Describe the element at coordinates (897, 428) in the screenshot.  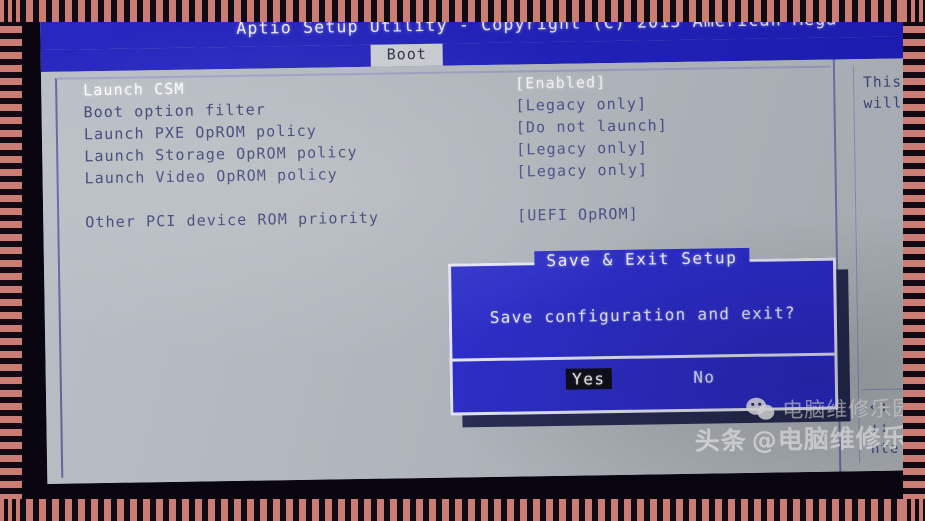
I see `nav-hints: ←: ↓: nte` at that location.